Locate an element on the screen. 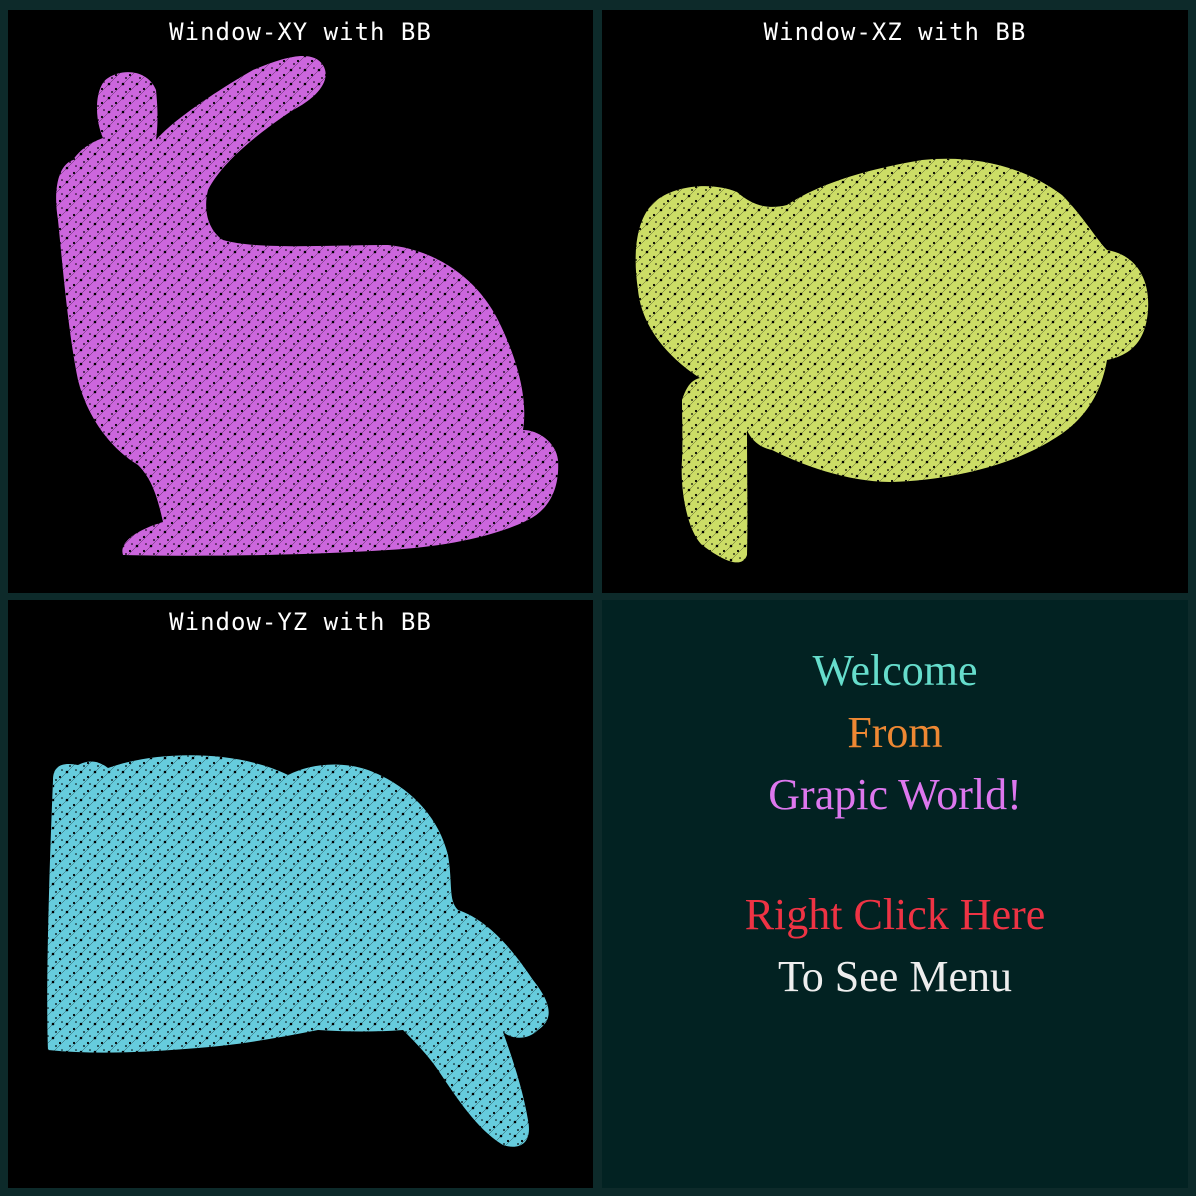 This screenshot has width=1196, height=1196. viewport-yz-title: Window-YZ with BB is located at coordinates (300, 622).